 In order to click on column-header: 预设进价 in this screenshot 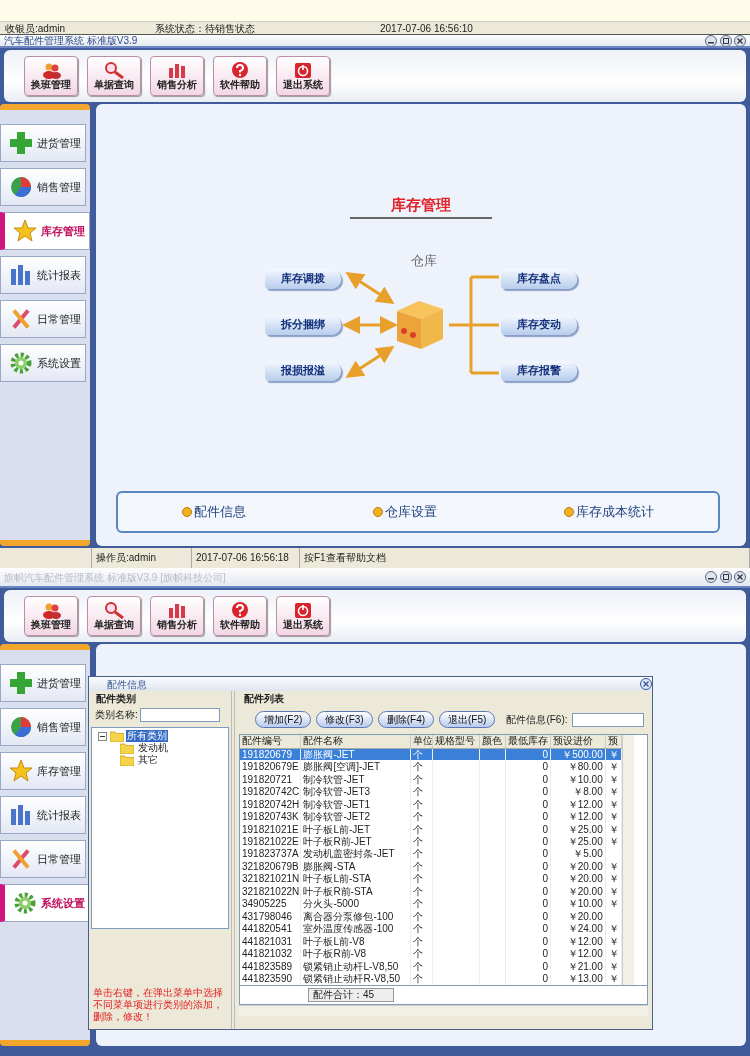, I will do `click(578, 741)`.